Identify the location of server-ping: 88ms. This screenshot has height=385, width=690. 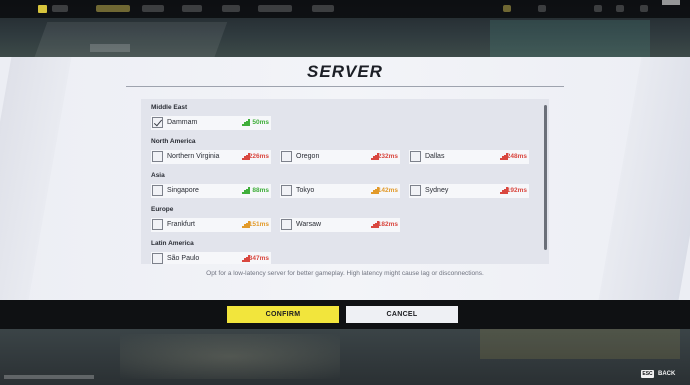
(260, 190).